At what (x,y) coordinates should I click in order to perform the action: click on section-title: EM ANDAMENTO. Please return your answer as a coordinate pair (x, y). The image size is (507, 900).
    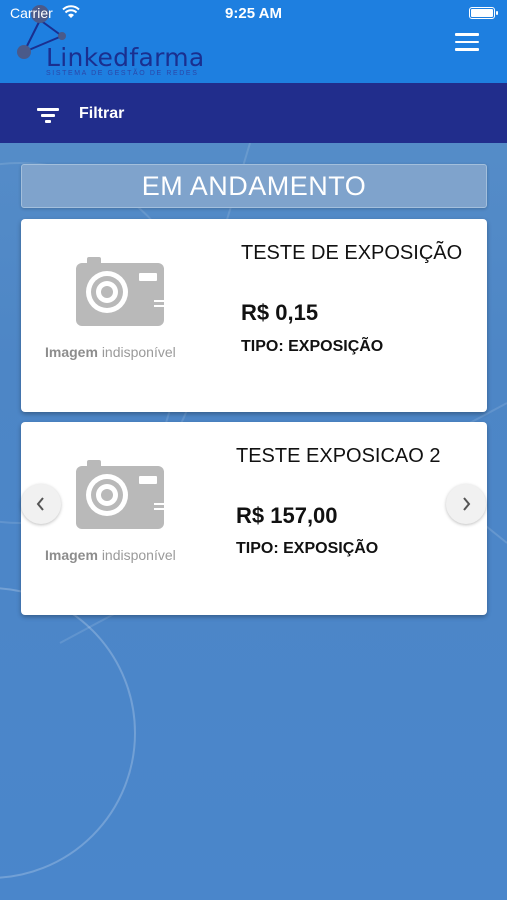
    Looking at the image, I should click on (254, 186).